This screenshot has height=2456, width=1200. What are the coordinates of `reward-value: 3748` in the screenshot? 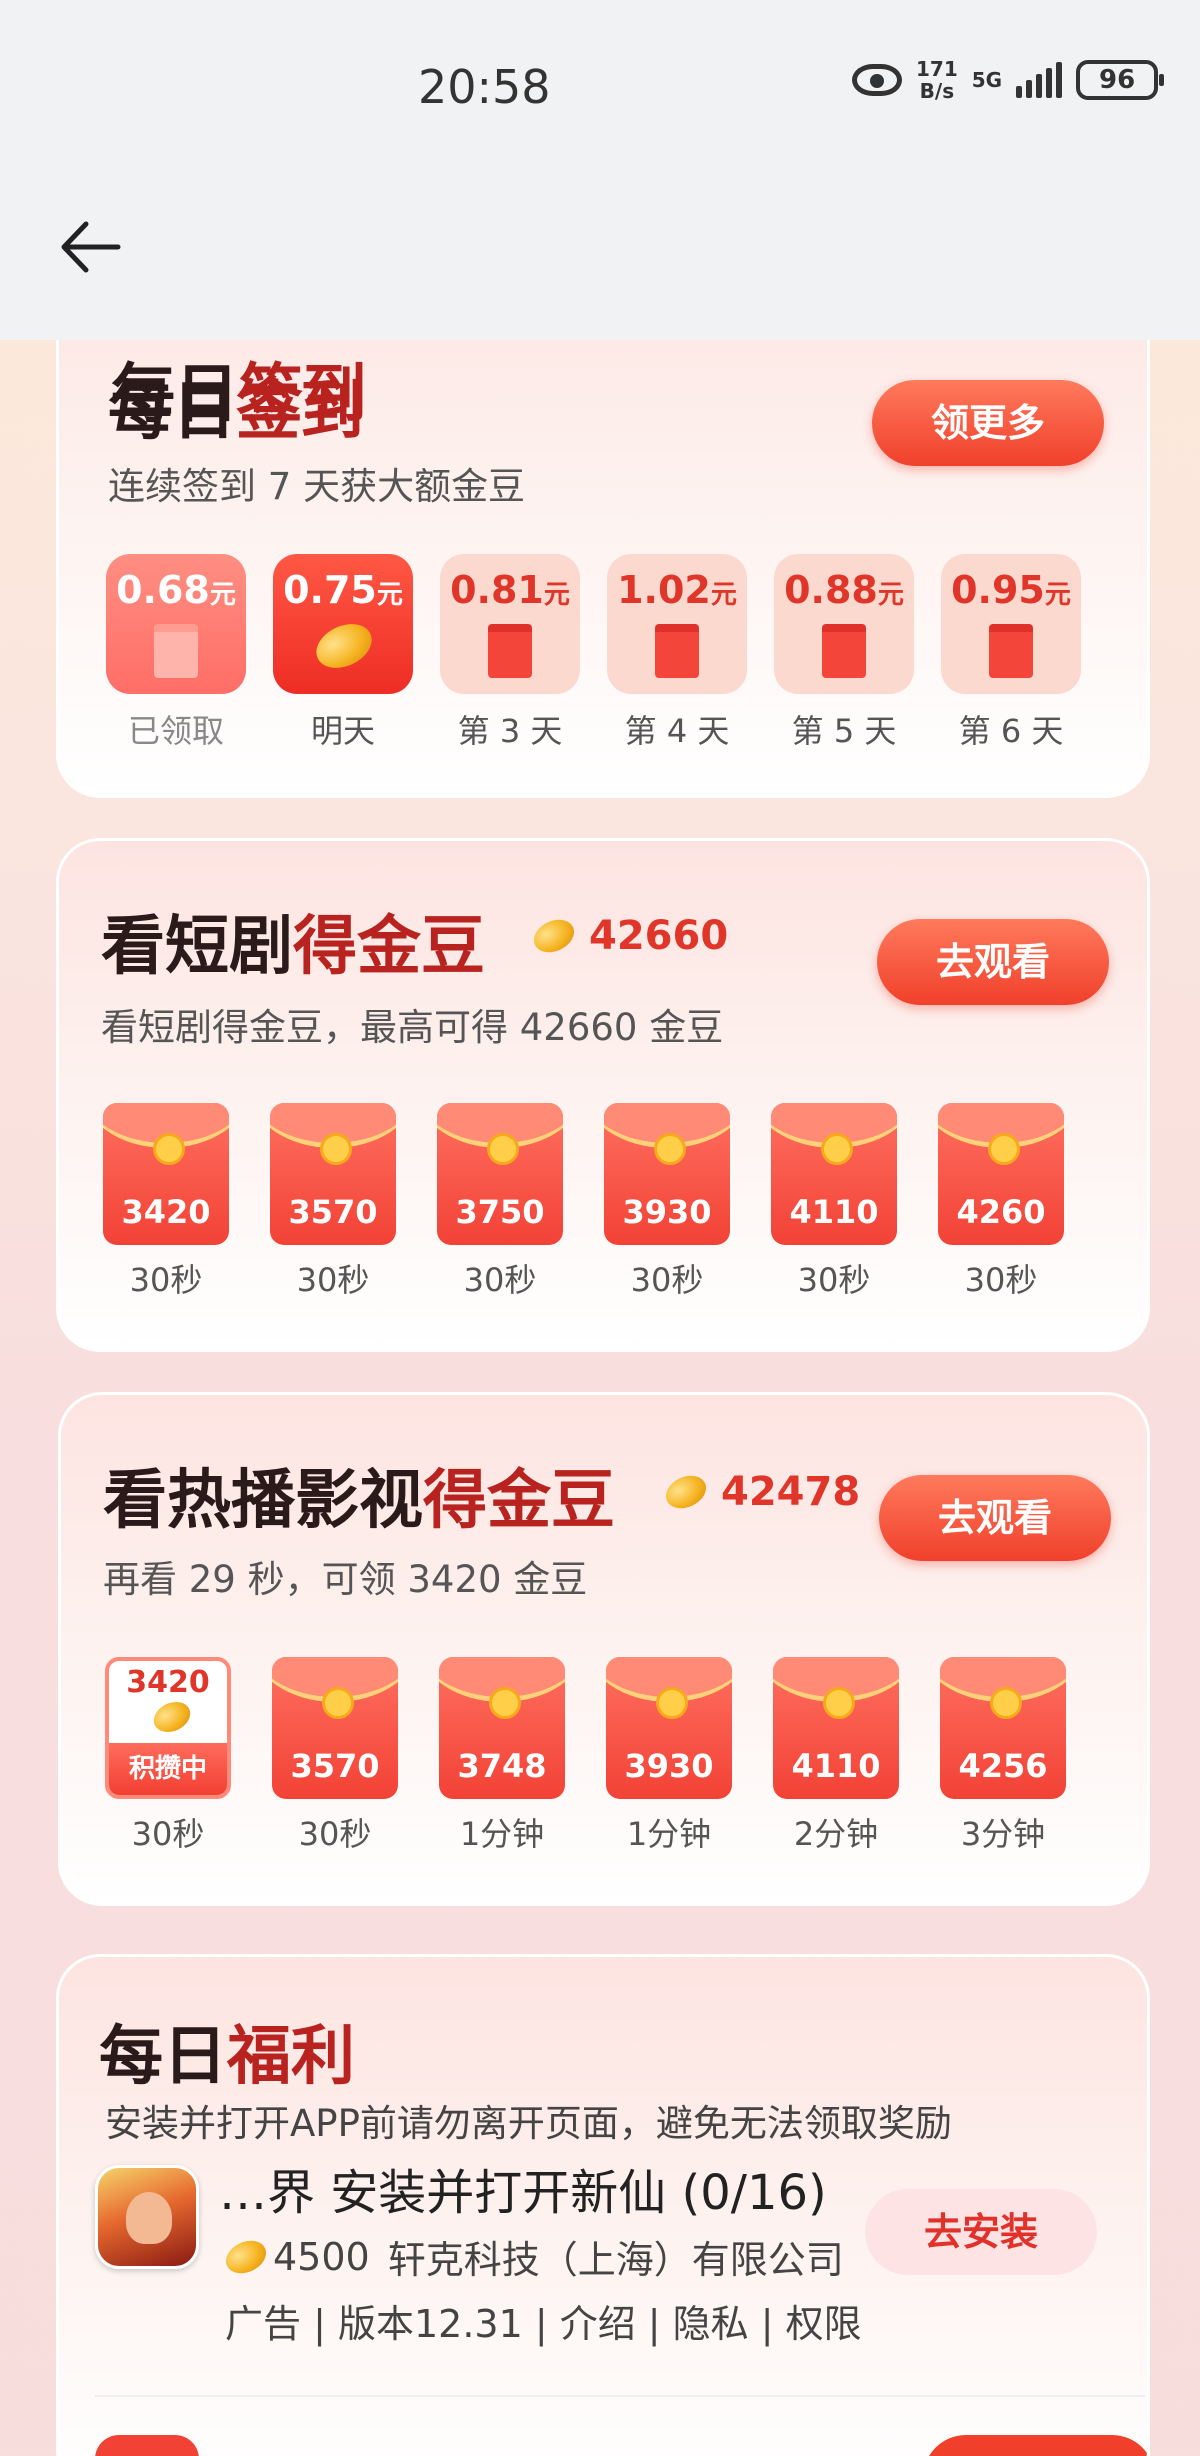 It's located at (502, 1766).